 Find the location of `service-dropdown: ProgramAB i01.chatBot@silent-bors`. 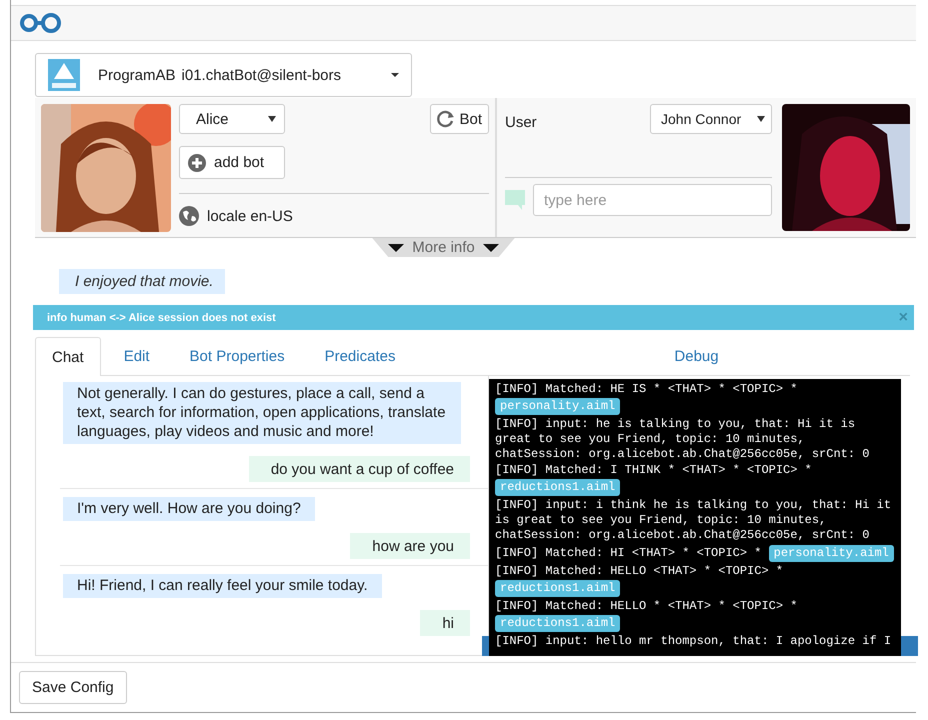

service-dropdown: ProgramAB i01.chatBot@silent-bors is located at coordinates (223, 75).